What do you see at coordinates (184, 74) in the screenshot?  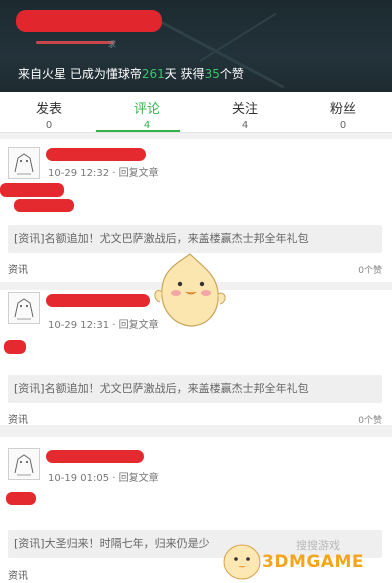 I see `days-unit: 天 获得` at bounding box center [184, 74].